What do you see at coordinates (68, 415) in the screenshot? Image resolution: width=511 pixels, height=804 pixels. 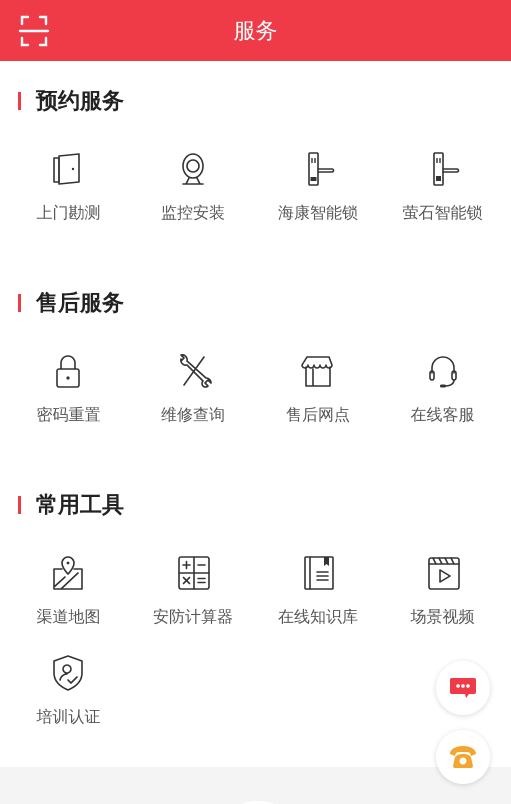 I see `service-label: 密码重置` at bounding box center [68, 415].